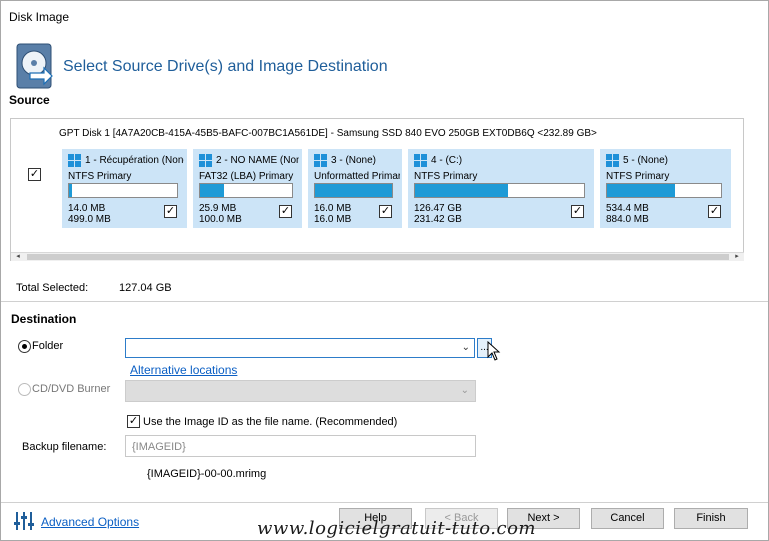 The height and width of the screenshot is (541, 769). Describe the element at coordinates (34, 66) in the screenshot. I see `disk-image-icon` at that location.